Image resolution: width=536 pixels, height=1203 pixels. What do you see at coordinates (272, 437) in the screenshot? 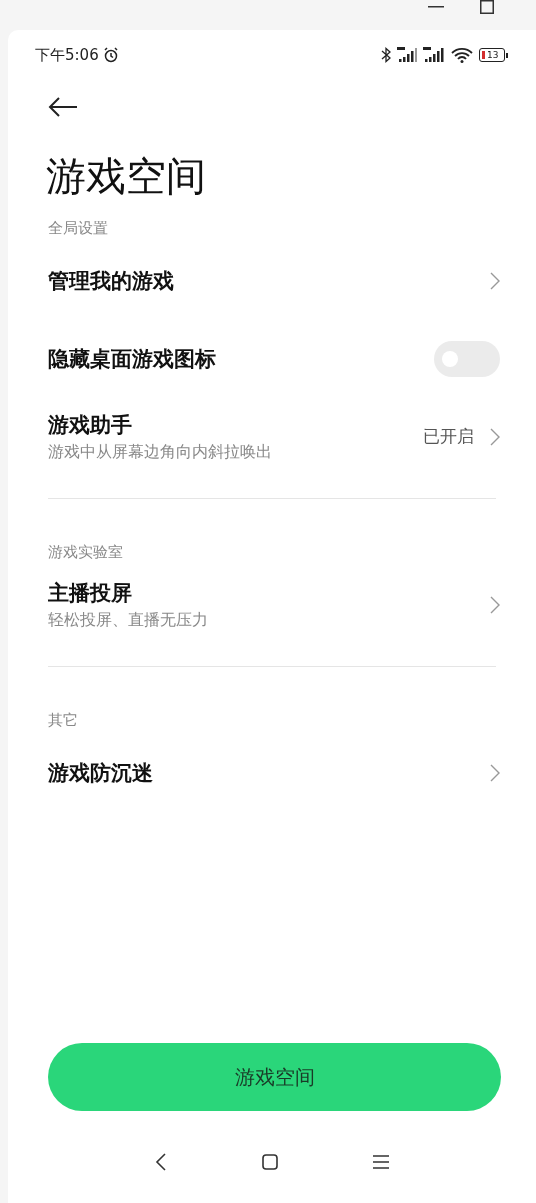
I see `settings-row: 游戏助手 游戏中从屏幕边角向内斜拉唤出 已开启` at bounding box center [272, 437].